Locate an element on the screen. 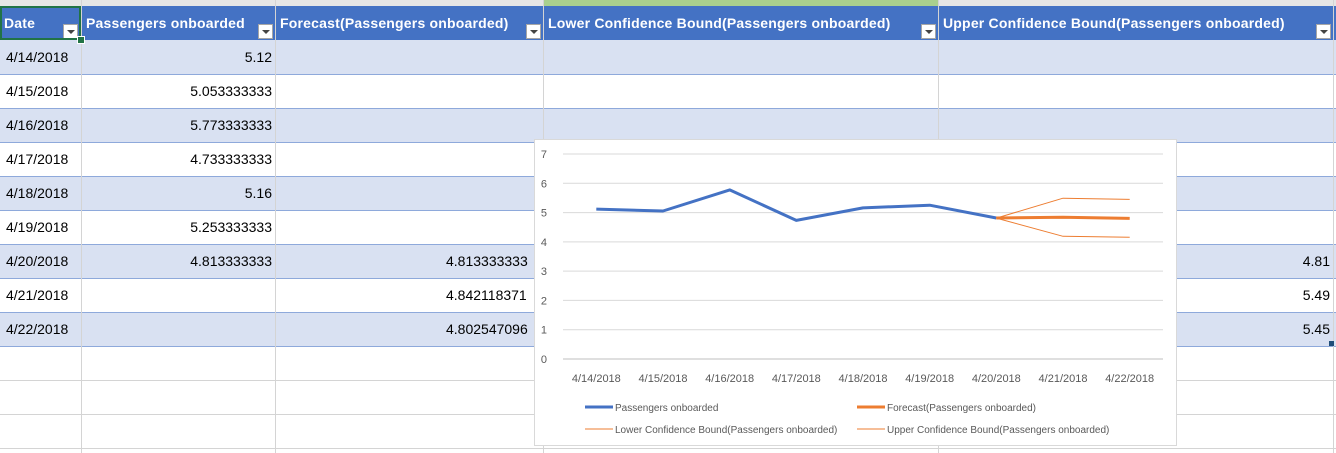  y-tick-label: 3 is located at coordinates (544, 272).